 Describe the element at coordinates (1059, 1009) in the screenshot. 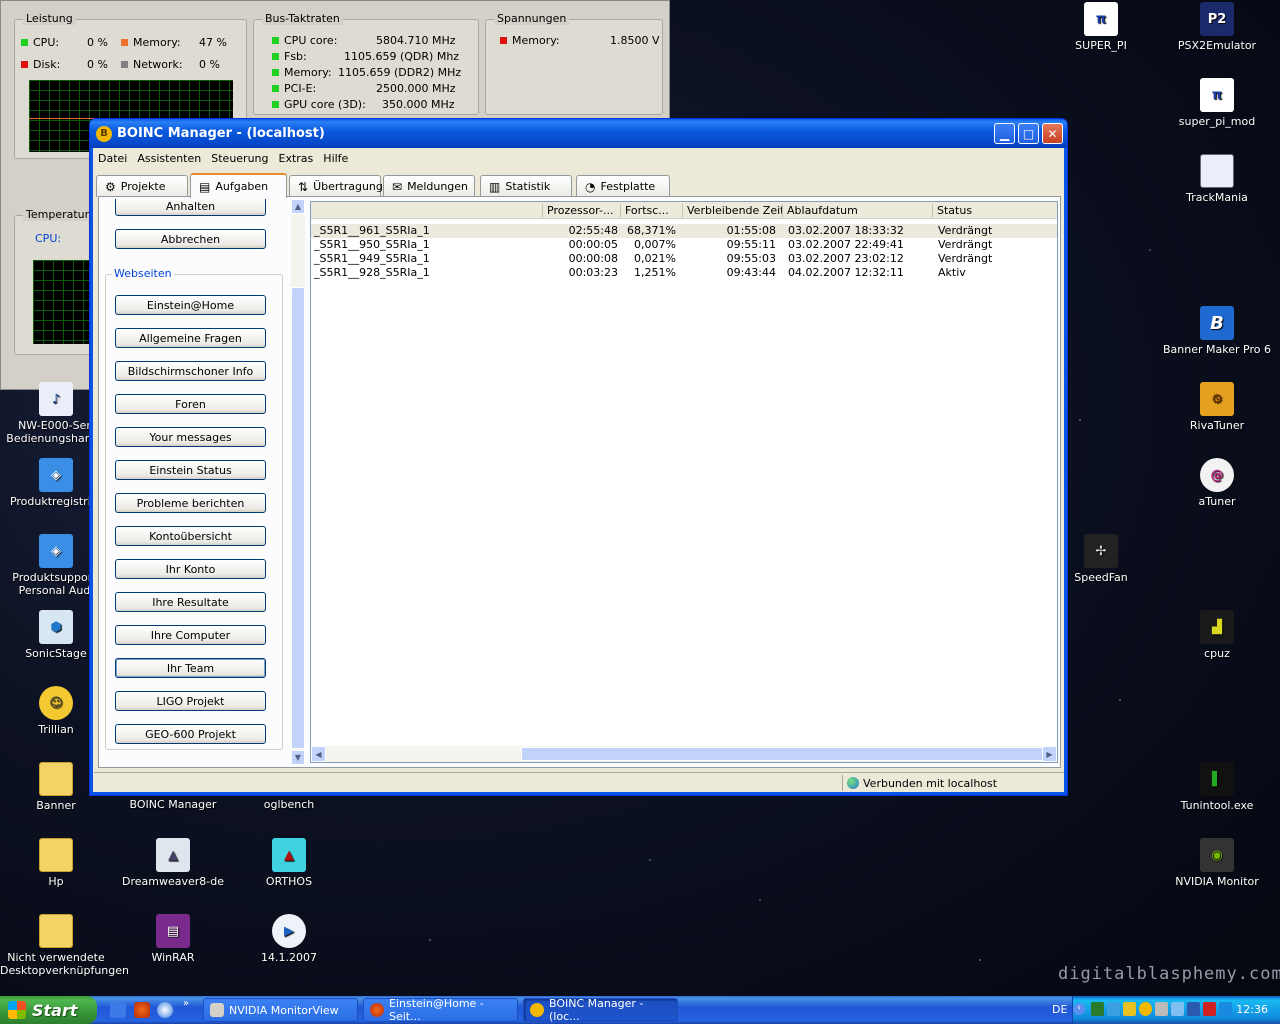

I see `language-indicator: DE` at that location.